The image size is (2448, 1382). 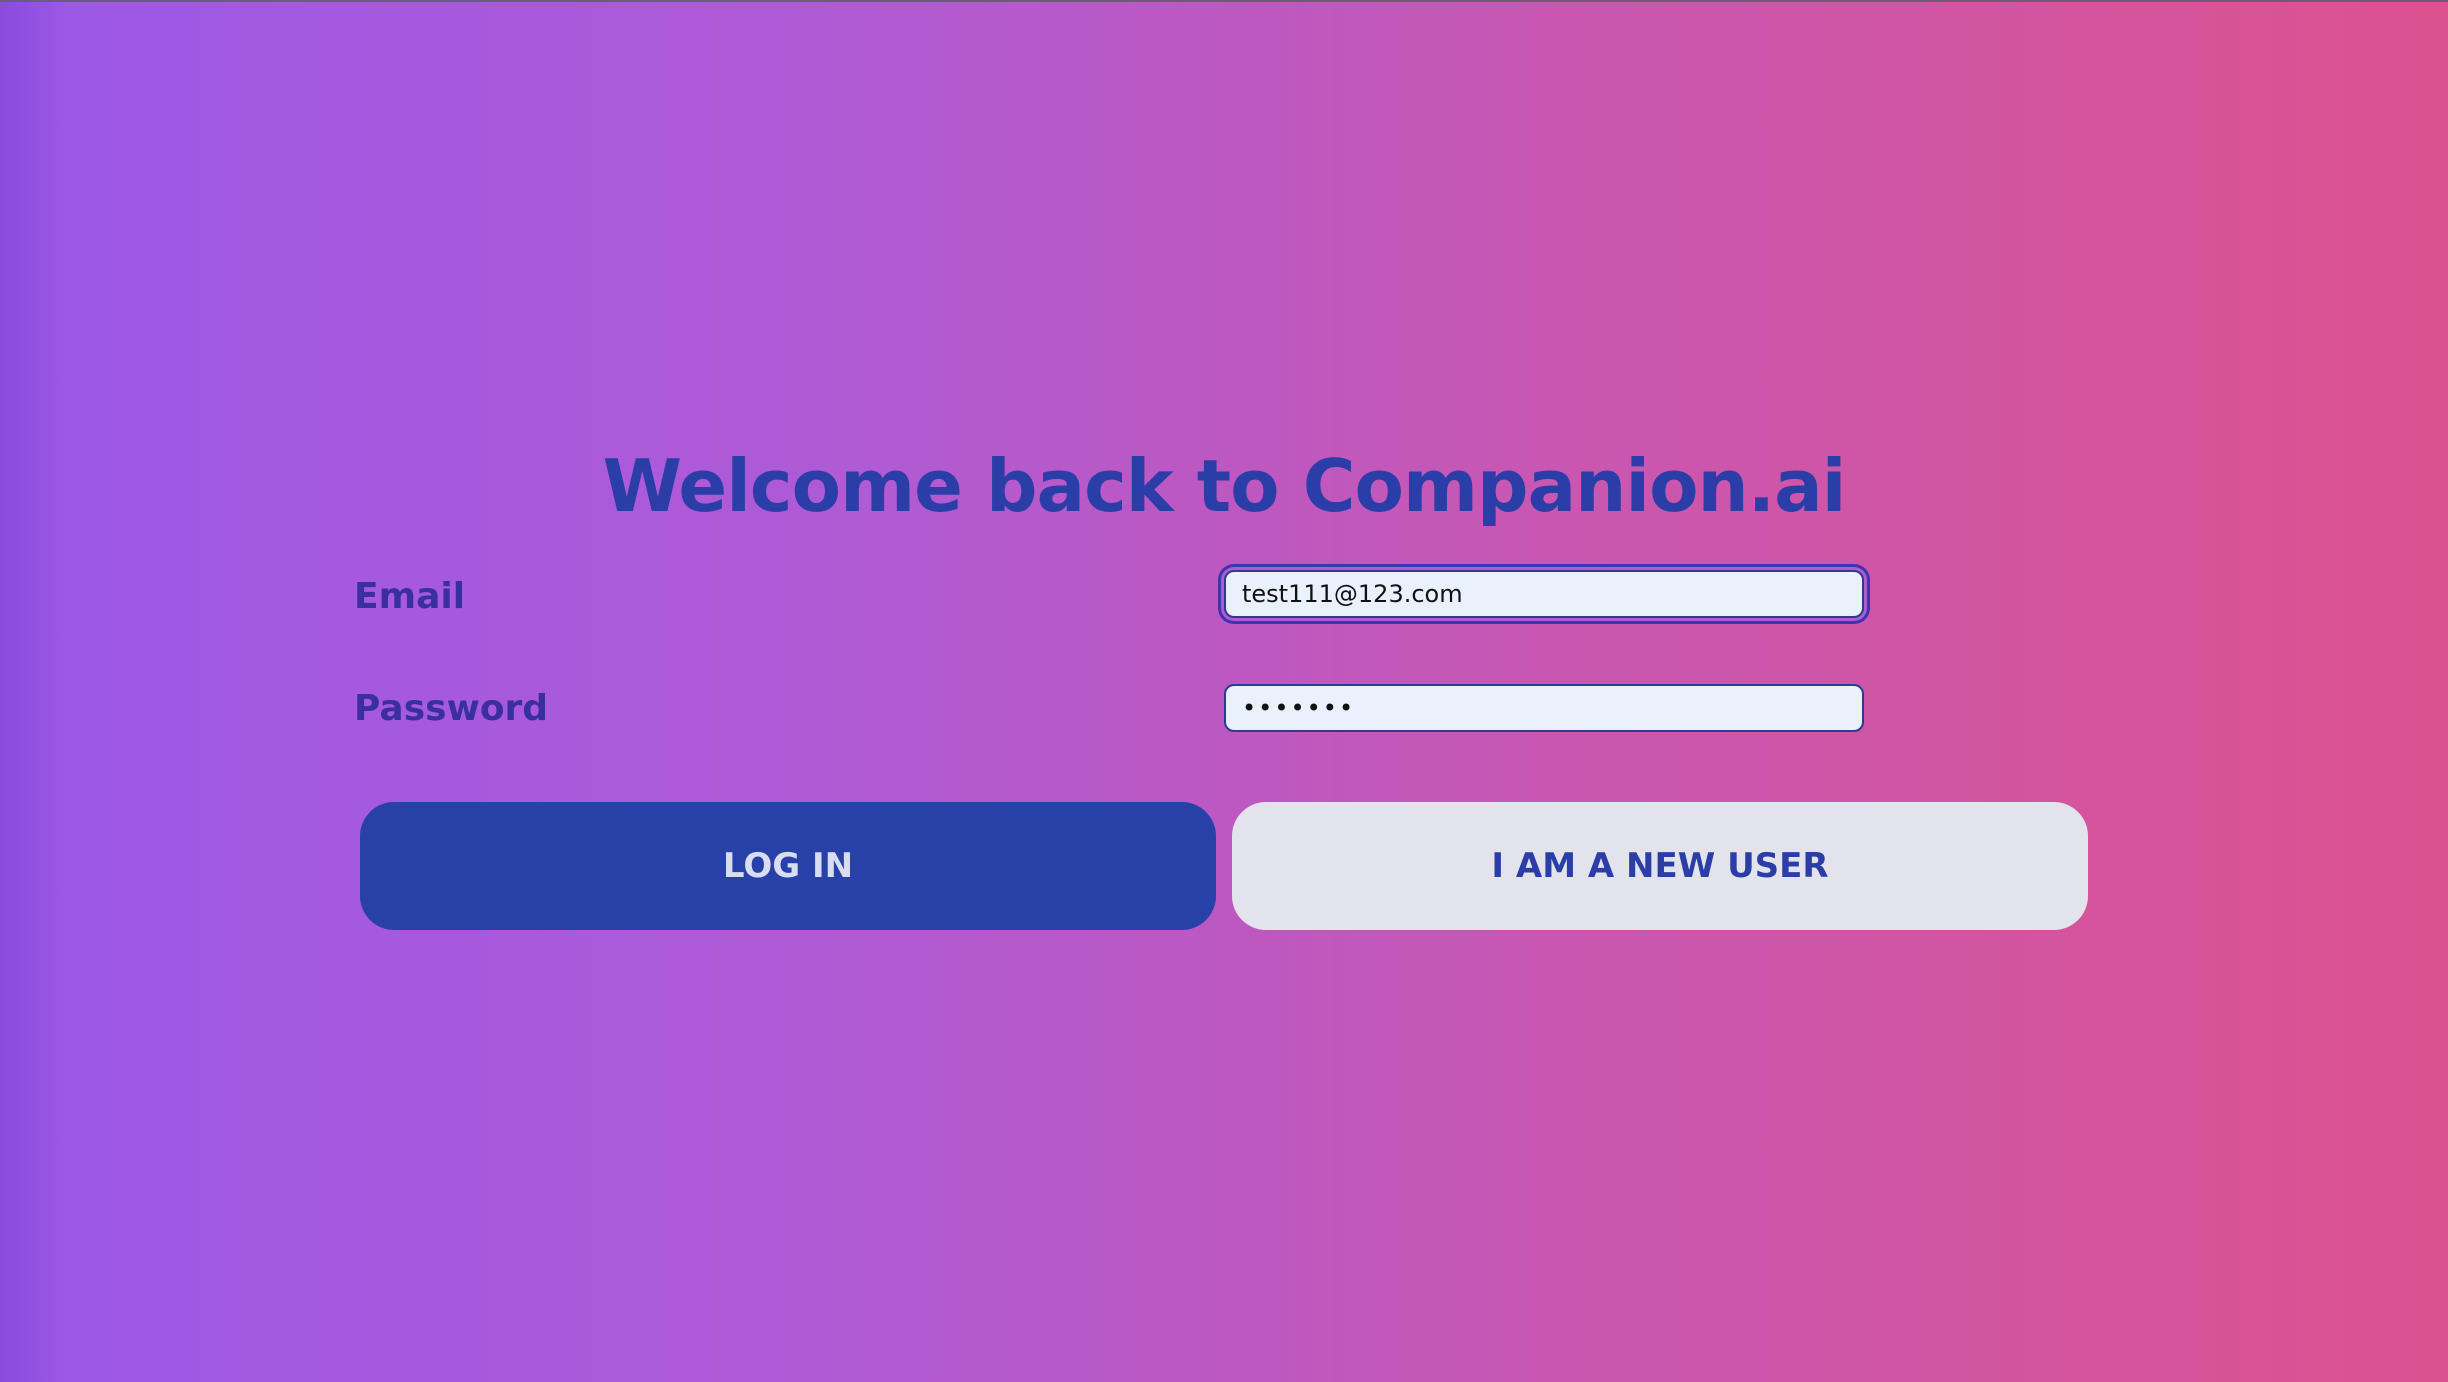 What do you see at coordinates (451, 708) in the screenshot?
I see `password-label: Password` at bounding box center [451, 708].